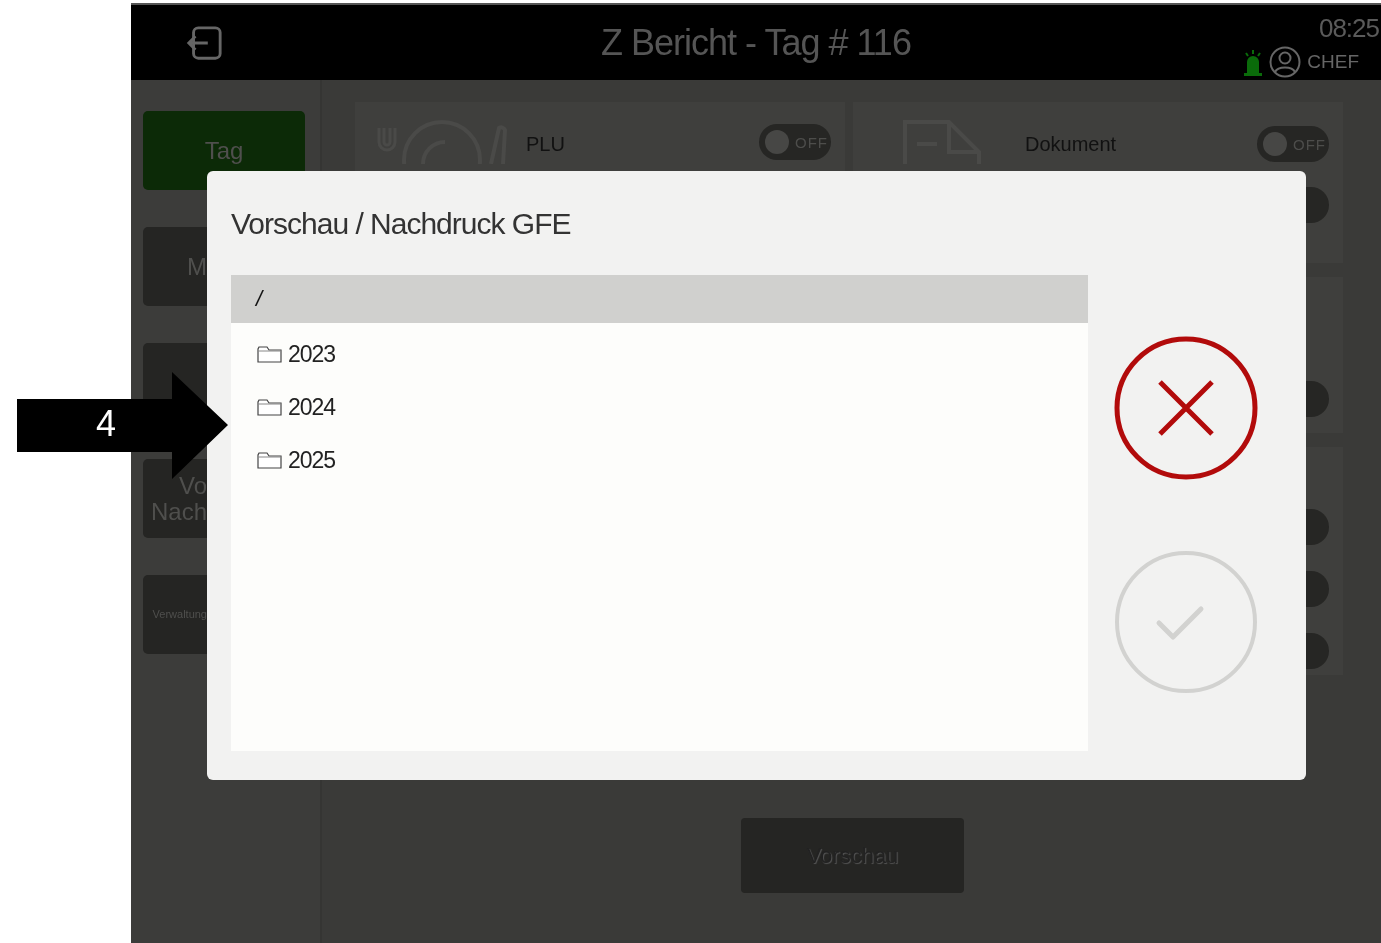 This screenshot has width=1381, height=943. What do you see at coordinates (1348, 28) in the screenshot?
I see `clock-time: 08:25` at bounding box center [1348, 28].